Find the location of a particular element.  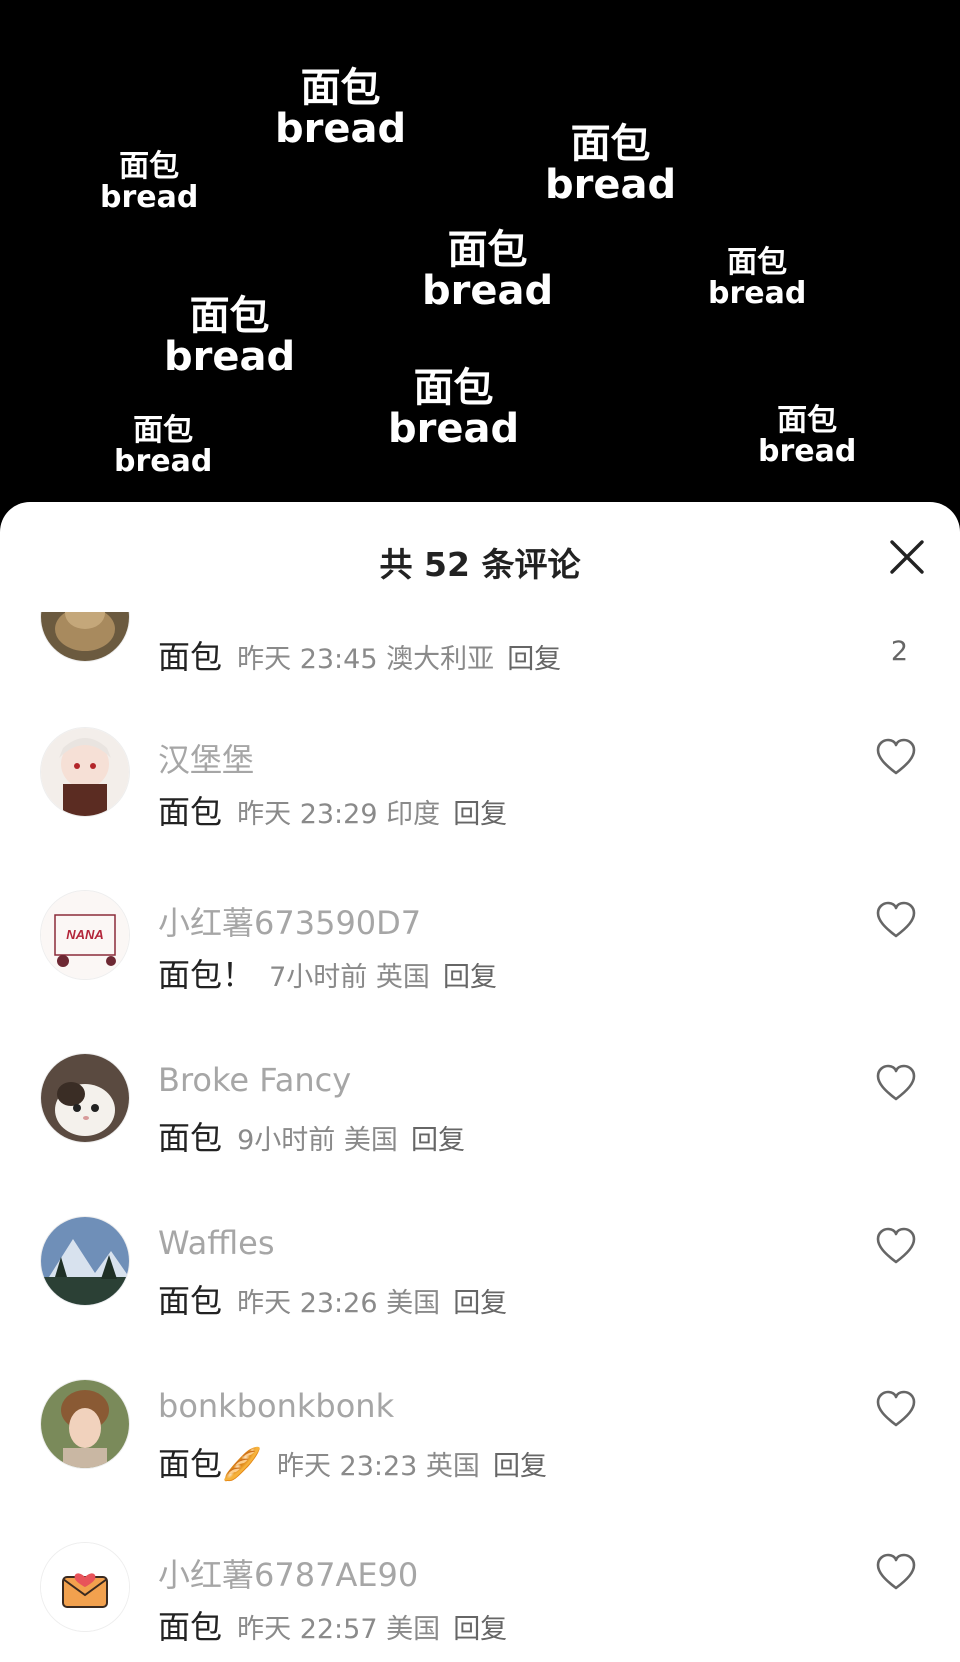

cat-avatar is located at coordinates (85, 1098).